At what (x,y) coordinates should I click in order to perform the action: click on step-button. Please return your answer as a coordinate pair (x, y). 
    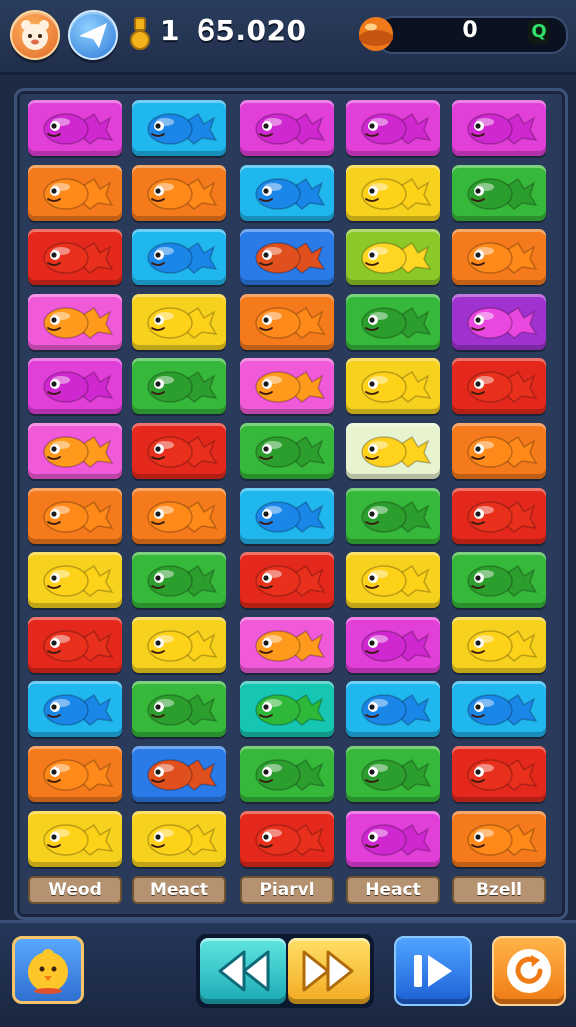
    Looking at the image, I should click on (433, 971).